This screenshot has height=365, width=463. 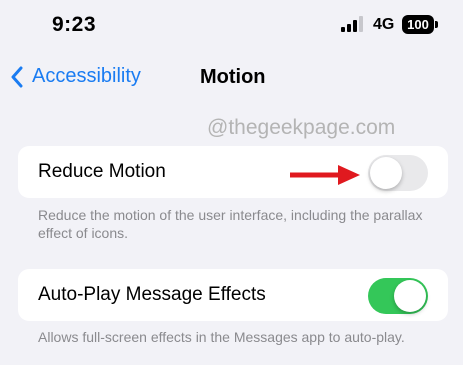 What do you see at coordinates (152, 294) in the screenshot?
I see `auto-play-effects-label: Auto-Play Message Effects` at bounding box center [152, 294].